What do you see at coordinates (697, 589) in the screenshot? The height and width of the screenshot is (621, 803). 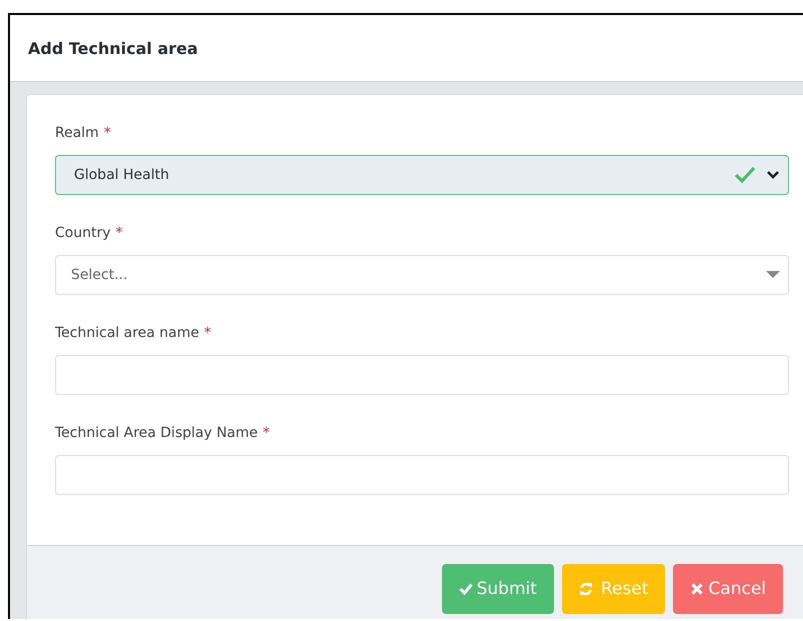 I see `close-icon` at bounding box center [697, 589].